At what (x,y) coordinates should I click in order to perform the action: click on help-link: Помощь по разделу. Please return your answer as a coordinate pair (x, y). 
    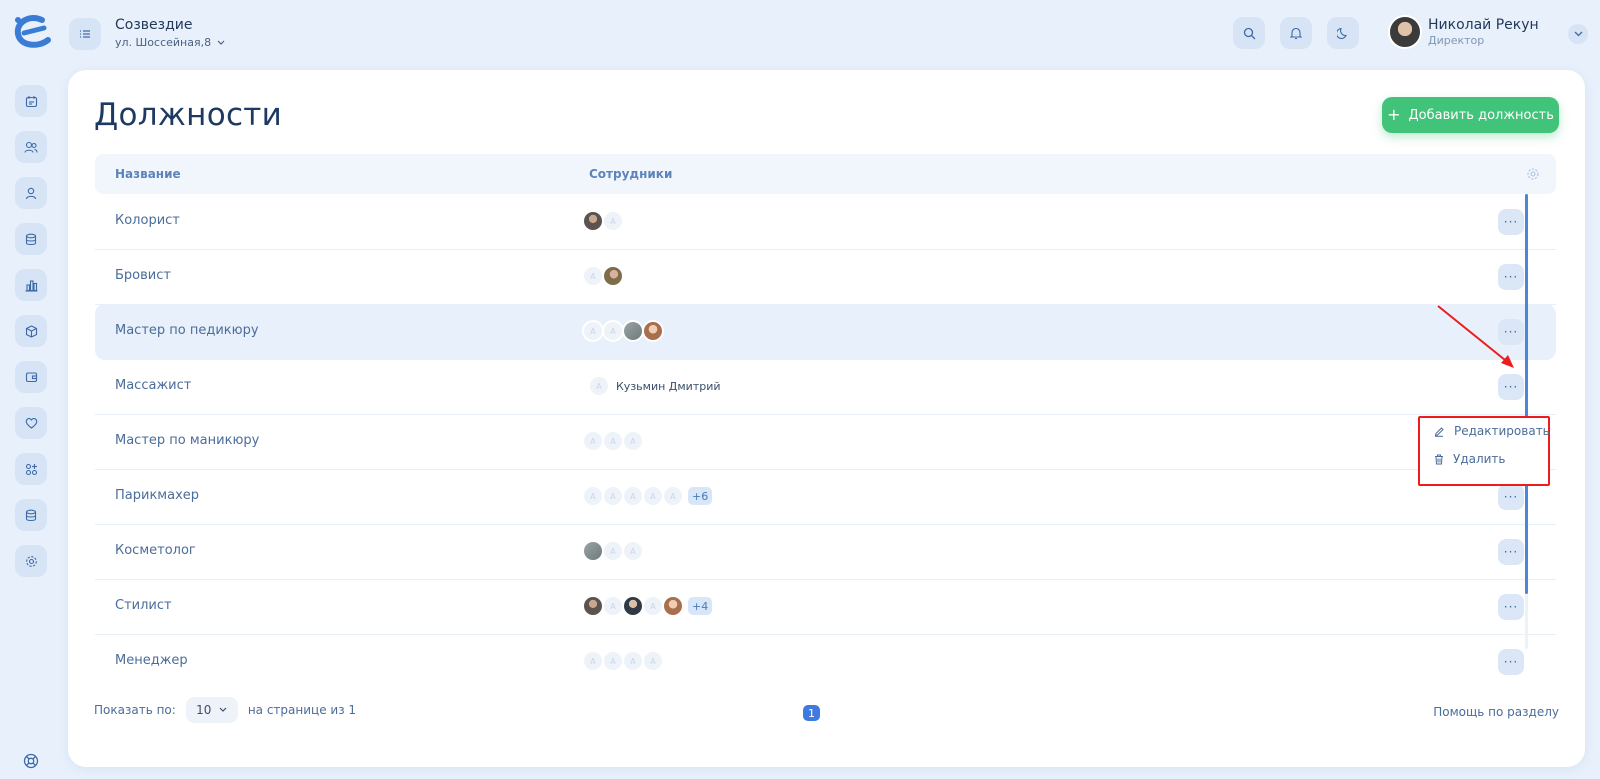
    Looking at the image, I should click on (1496, 712).